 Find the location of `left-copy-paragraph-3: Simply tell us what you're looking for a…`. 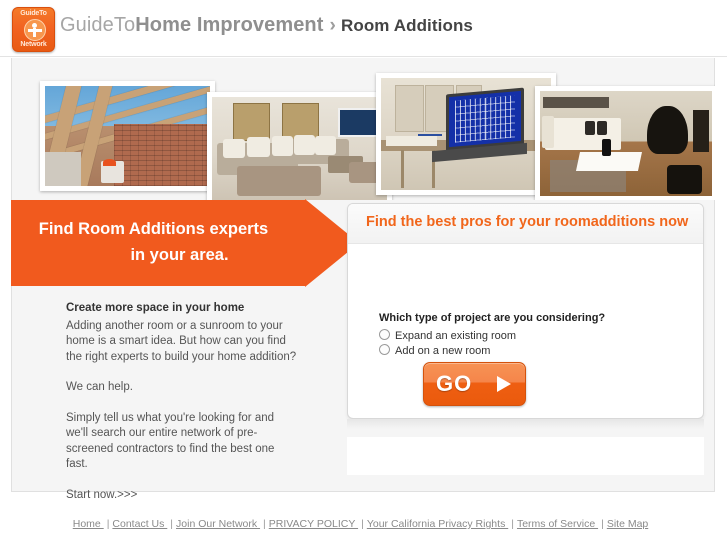

left-copy-paragraph-3: Simply tell us what you're looking for a… is located at coordinates (170, 441).